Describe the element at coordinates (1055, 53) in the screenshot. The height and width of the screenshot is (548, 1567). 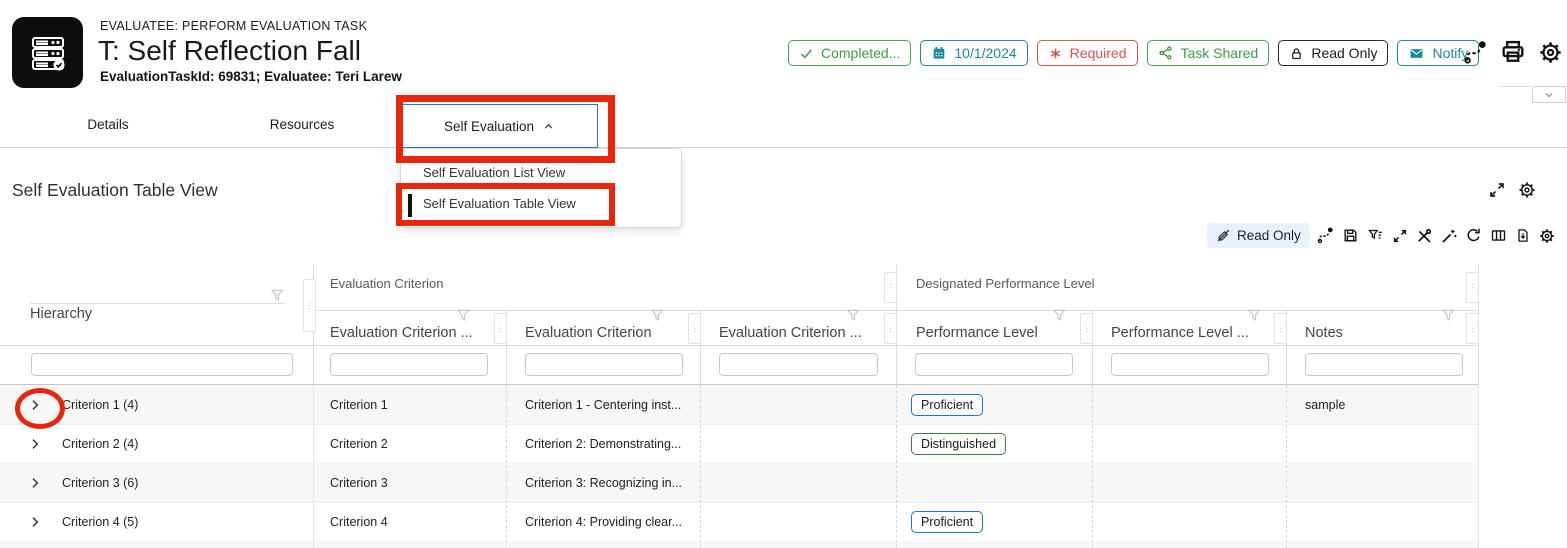
I see `asterisk-icon` at that location.